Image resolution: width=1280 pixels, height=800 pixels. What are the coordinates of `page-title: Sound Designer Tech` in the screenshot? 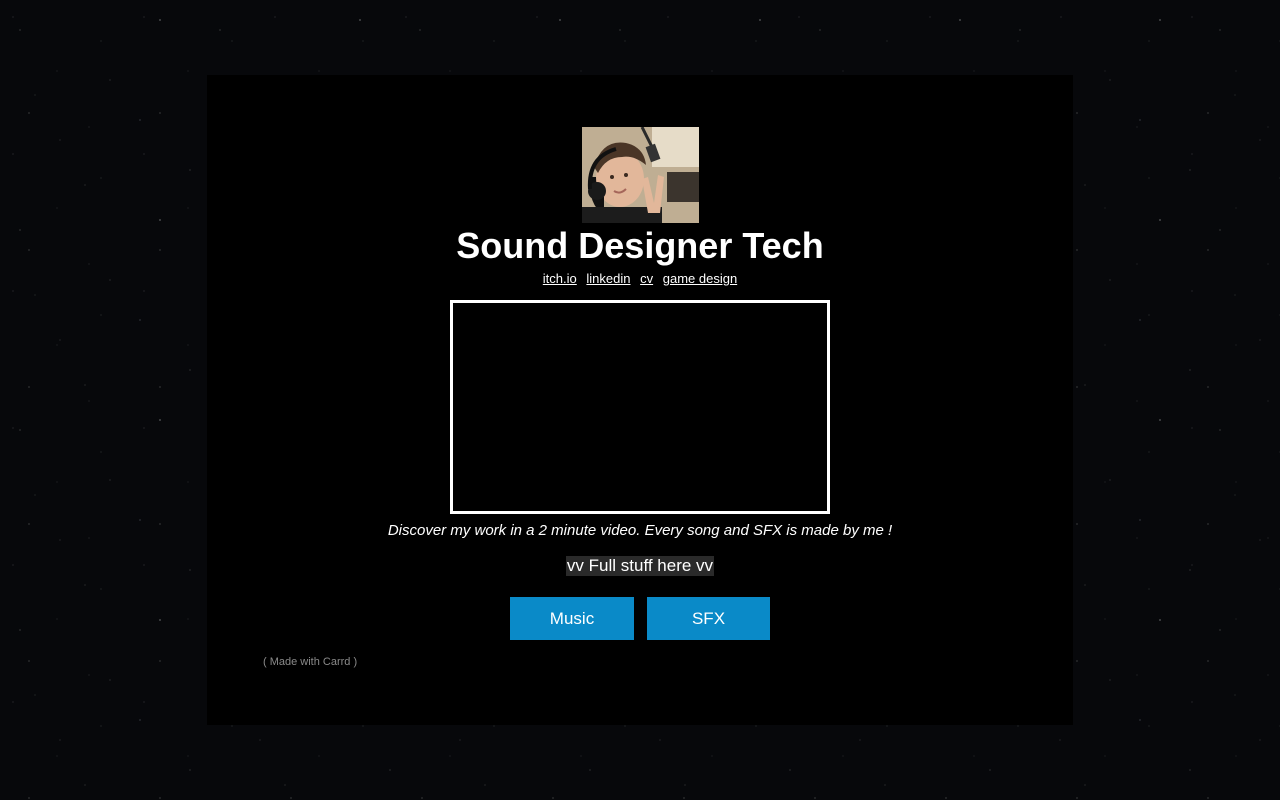 It's located at (640, 245).